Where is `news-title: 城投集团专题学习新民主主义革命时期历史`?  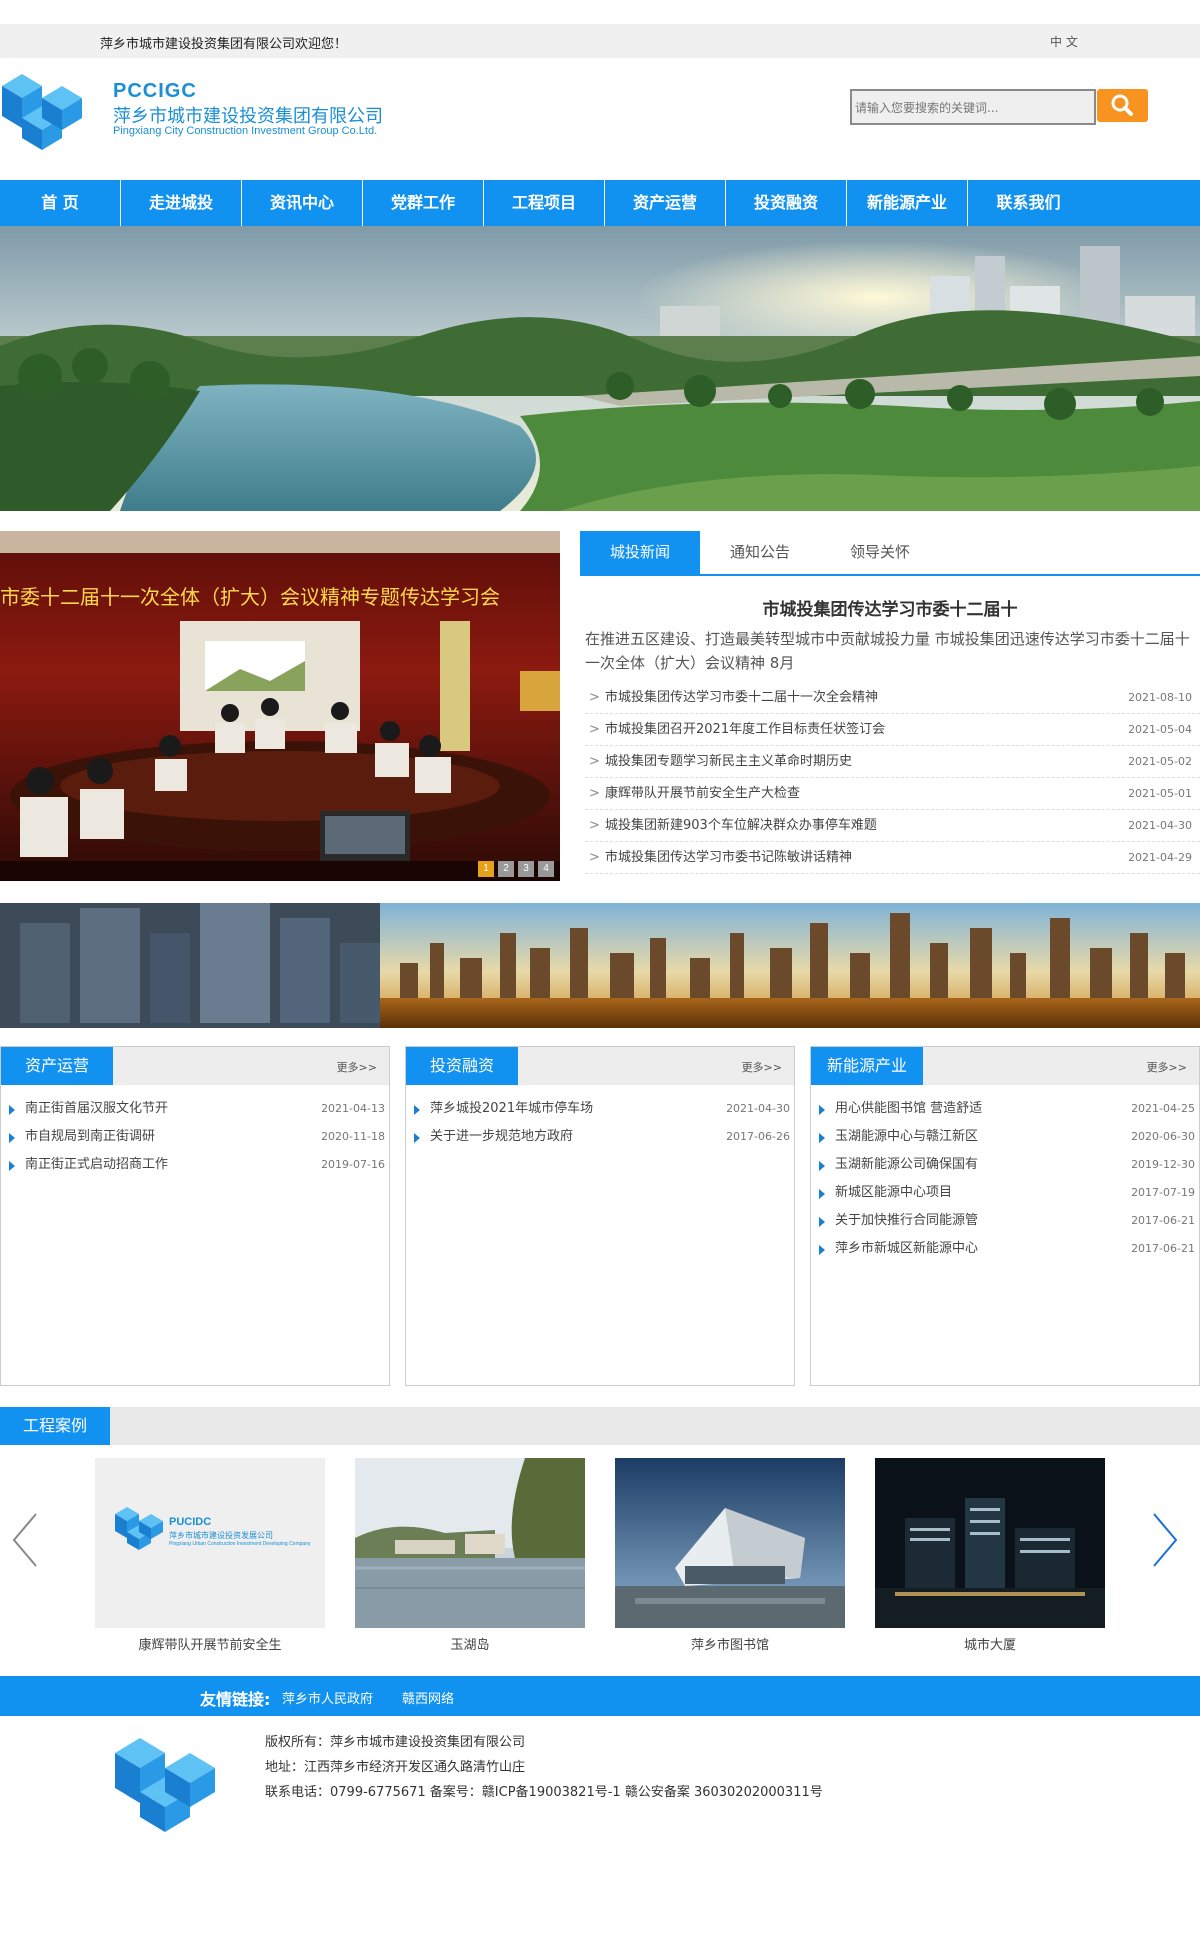 news-title: 城投集团专题学习新民主主义革命时期历史 is located at coordinates (728, 761).